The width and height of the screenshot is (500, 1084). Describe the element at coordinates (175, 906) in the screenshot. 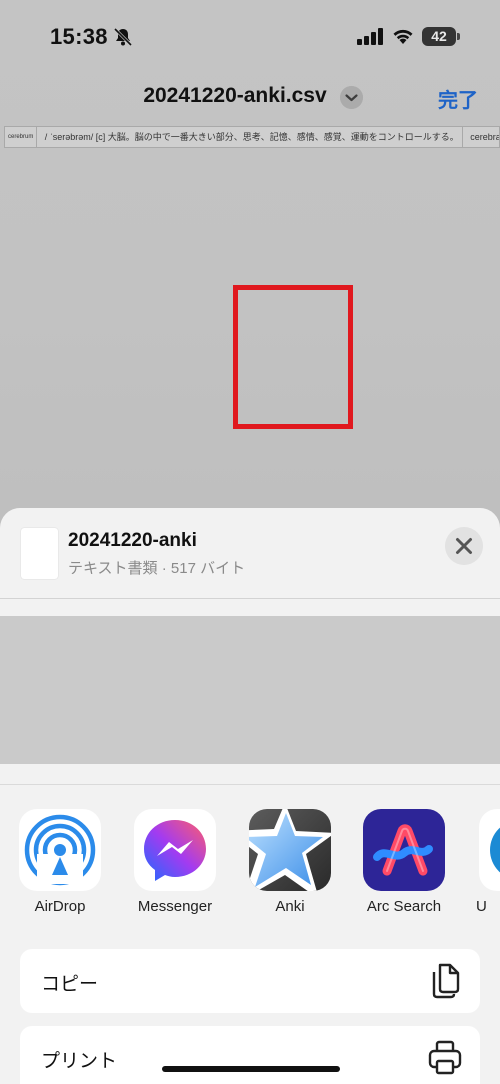

I see `app-label: Messenger` at that location.